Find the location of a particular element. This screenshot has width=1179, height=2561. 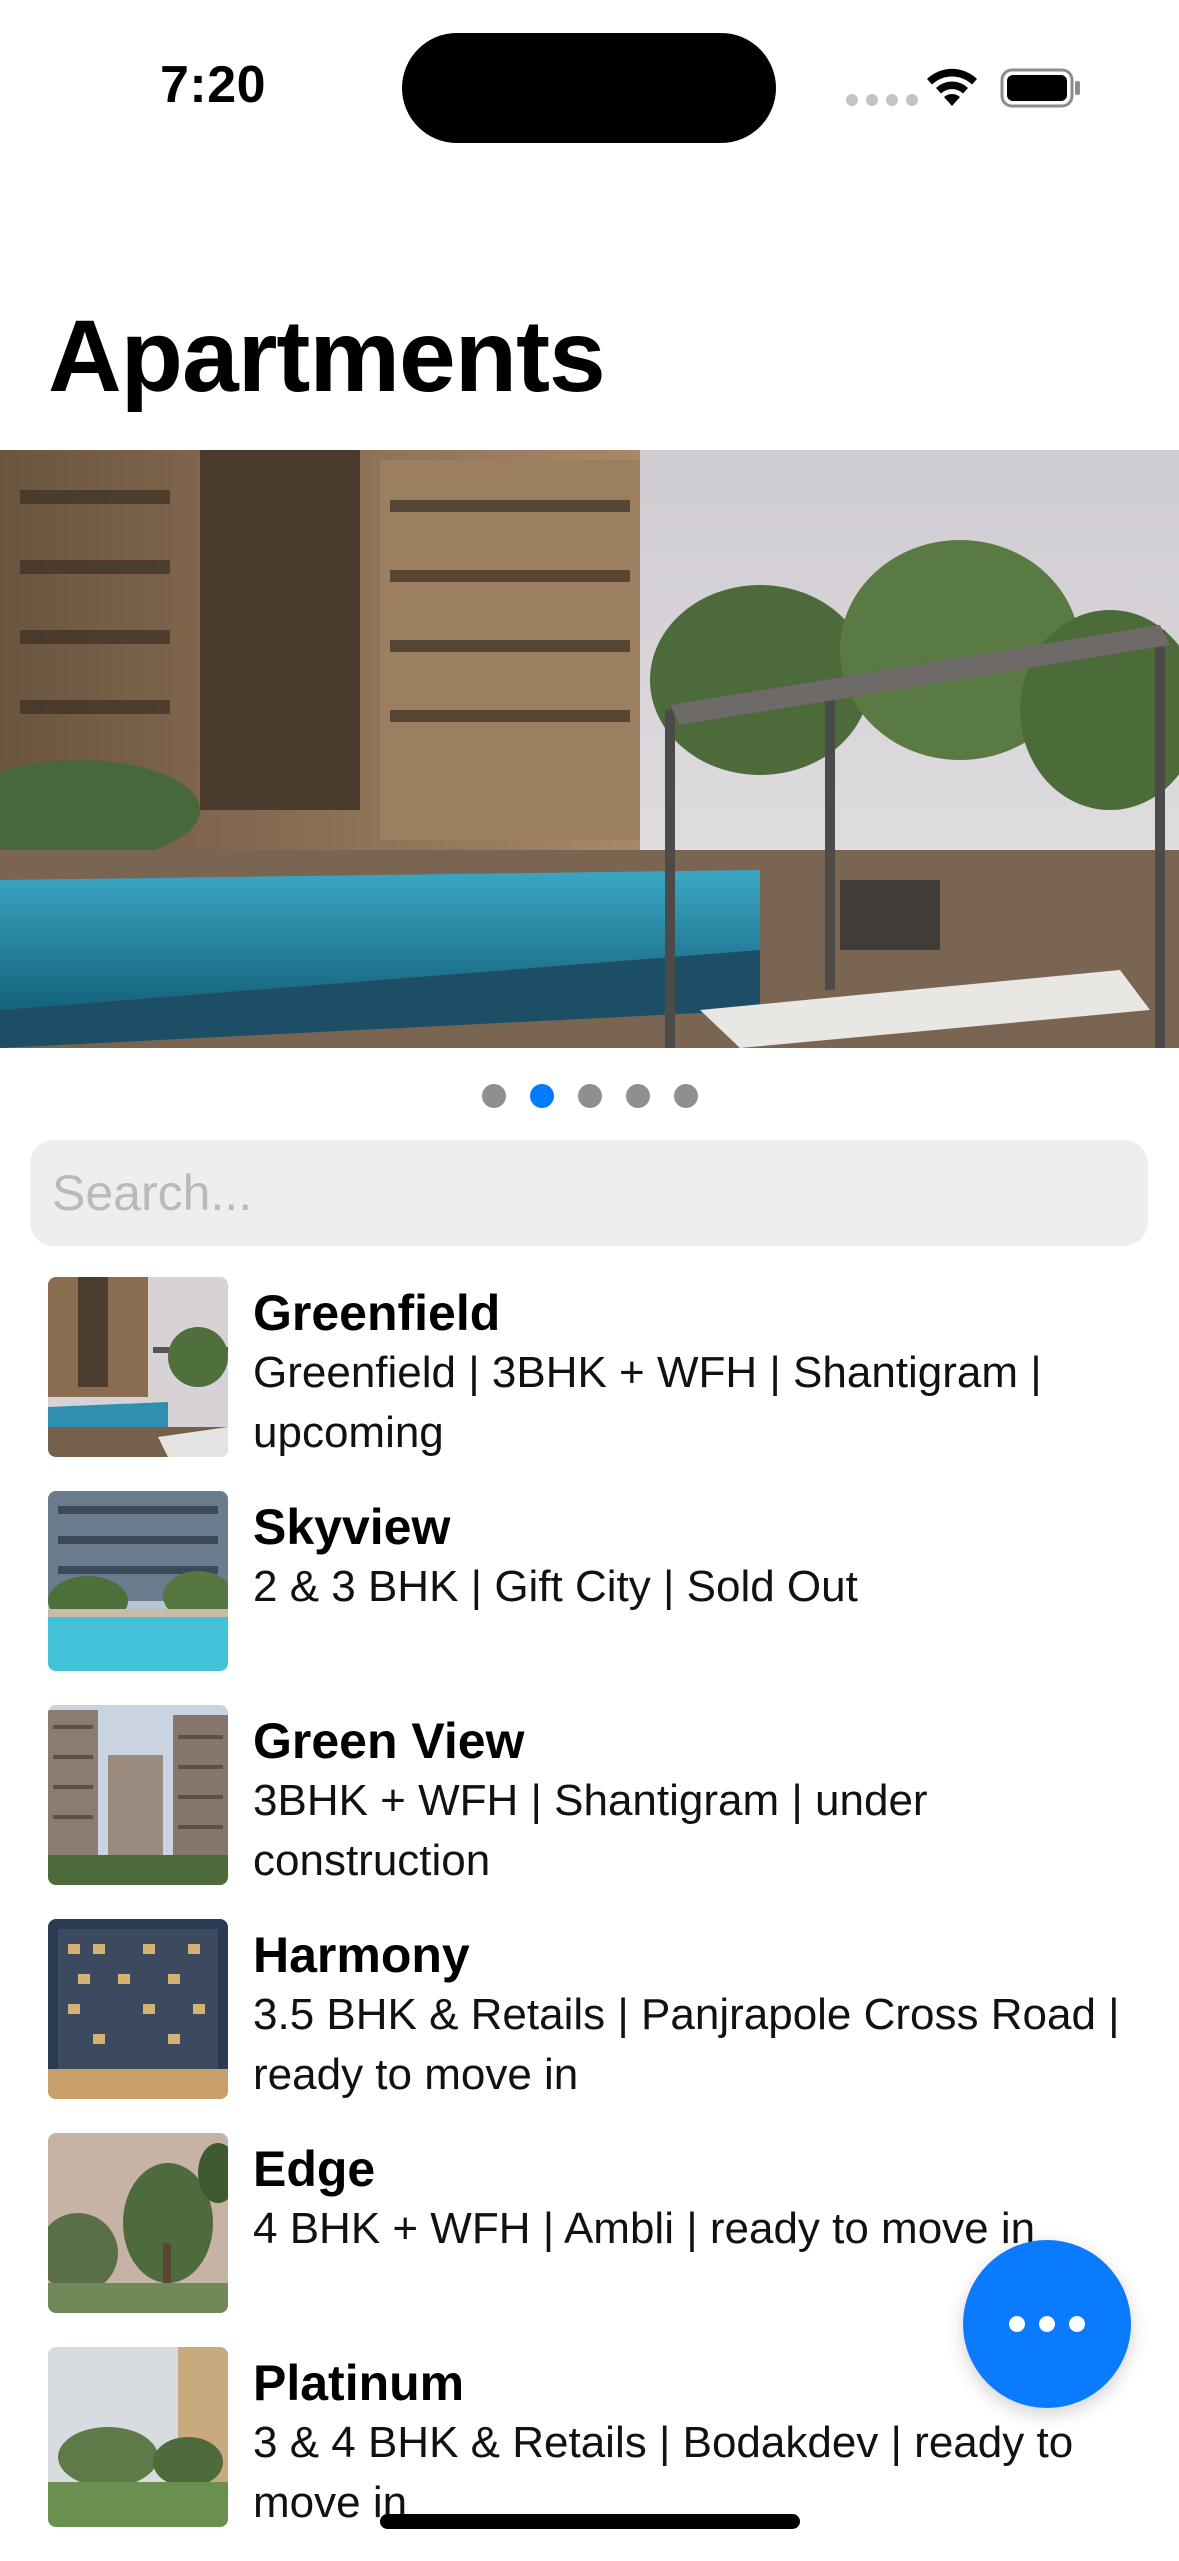

status-bar: 7:20 is located at coordinates (589, 87).